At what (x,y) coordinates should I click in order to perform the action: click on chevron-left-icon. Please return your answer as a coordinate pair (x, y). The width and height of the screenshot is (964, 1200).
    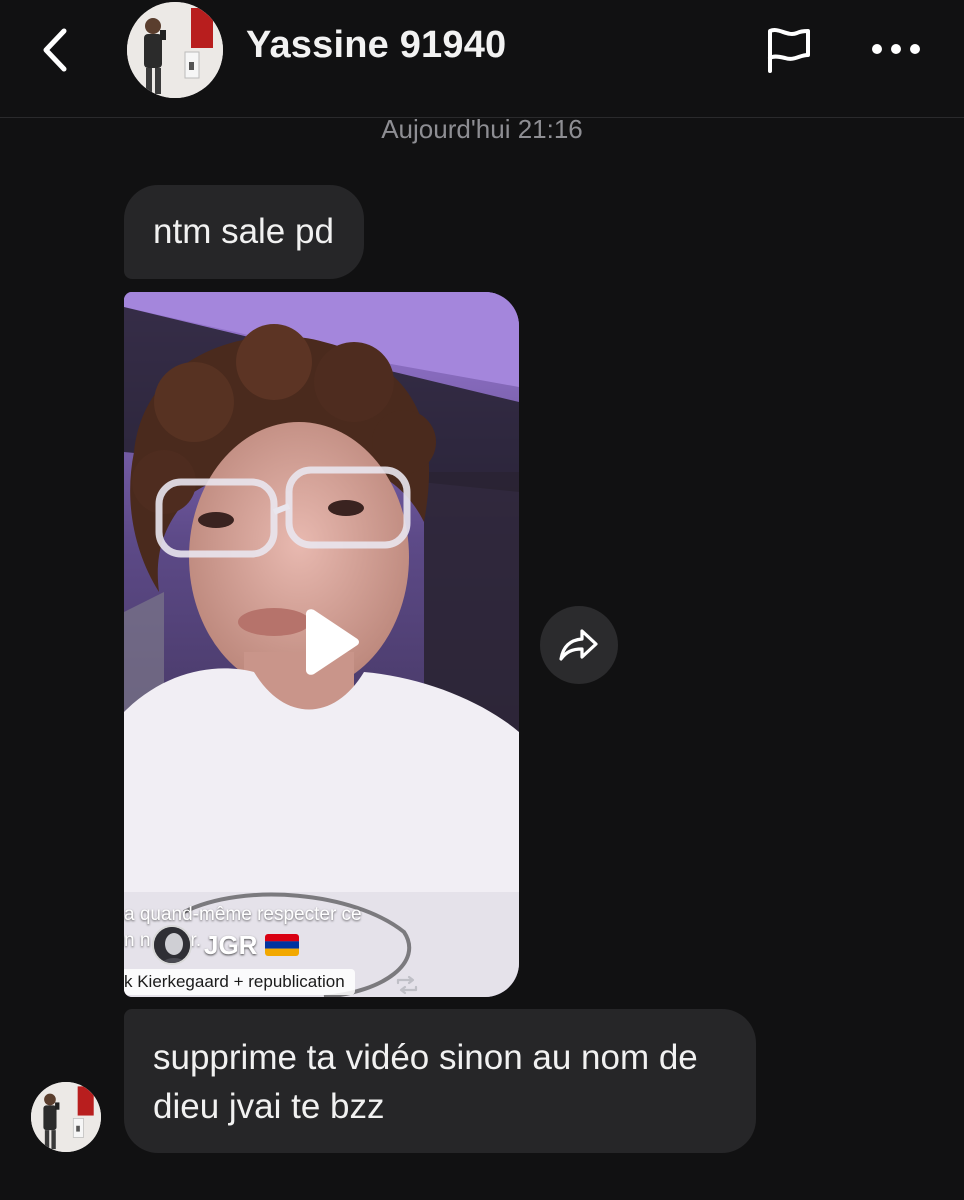
    Looking at the image, I should click on (55, 50).